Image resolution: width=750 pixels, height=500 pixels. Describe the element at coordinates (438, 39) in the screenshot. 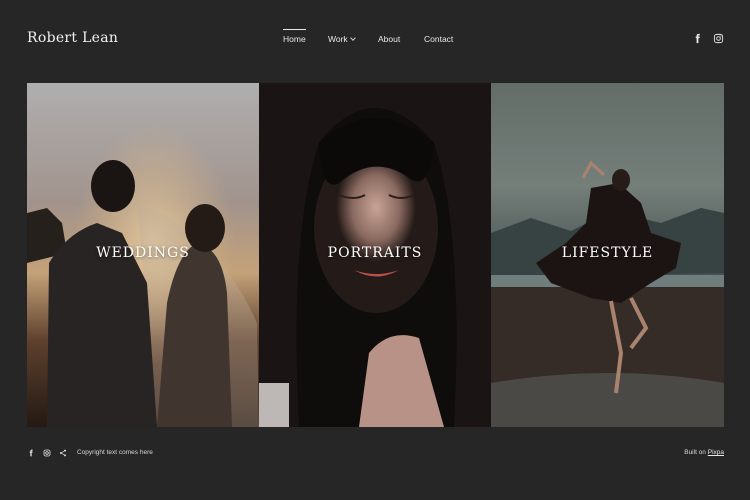

I see `nav-contact: Contact` at that location.